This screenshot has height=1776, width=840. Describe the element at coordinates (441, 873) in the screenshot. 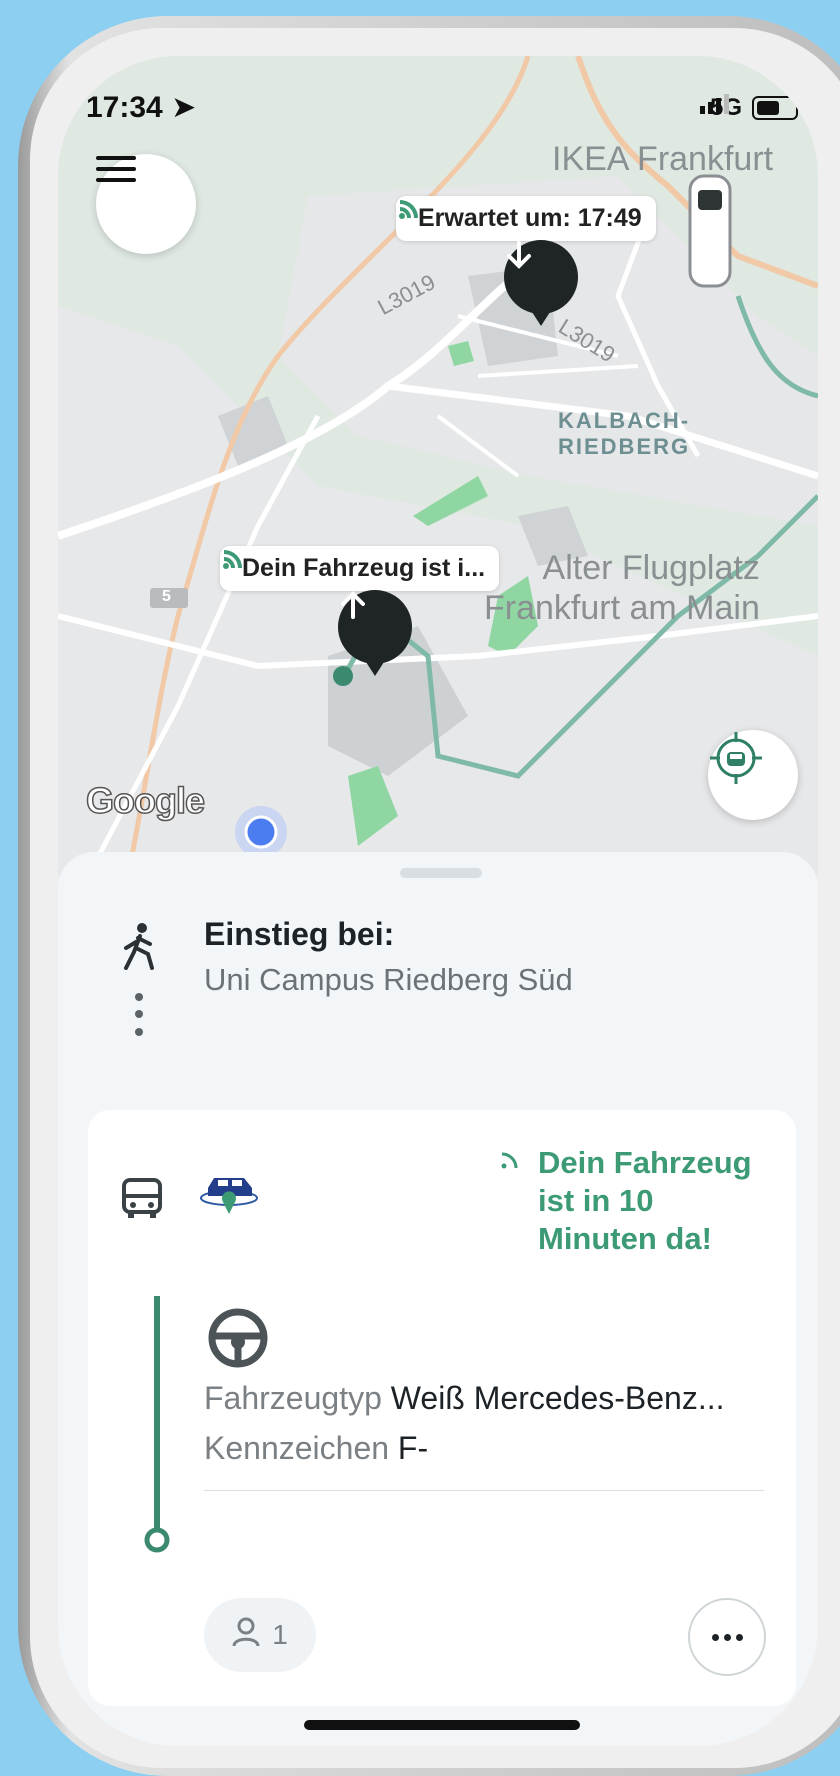

I see `sheet-grabber` at that location.